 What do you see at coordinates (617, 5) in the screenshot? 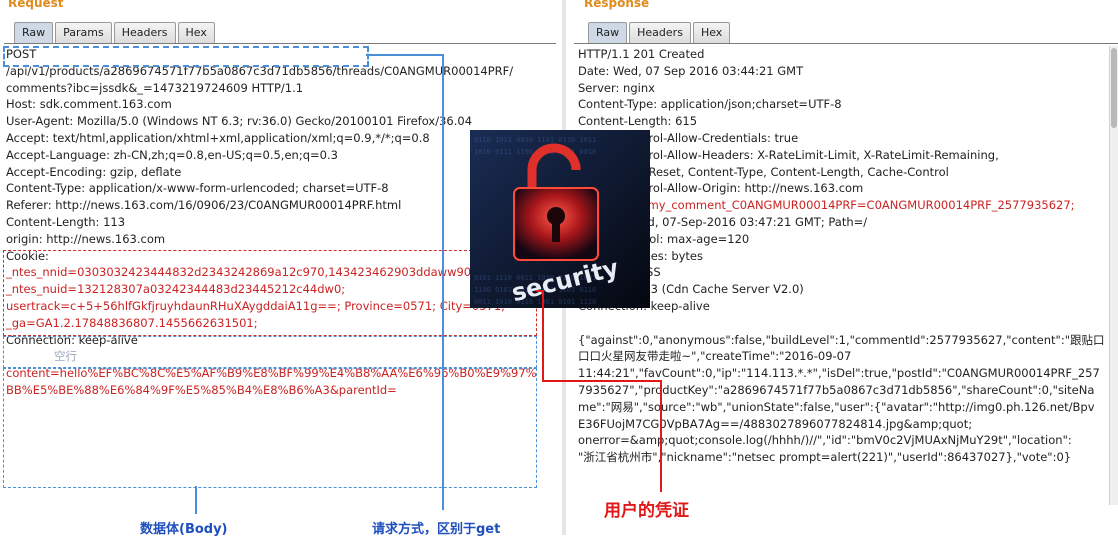
I see `response-title: Response` at bounding box center [617, 5].